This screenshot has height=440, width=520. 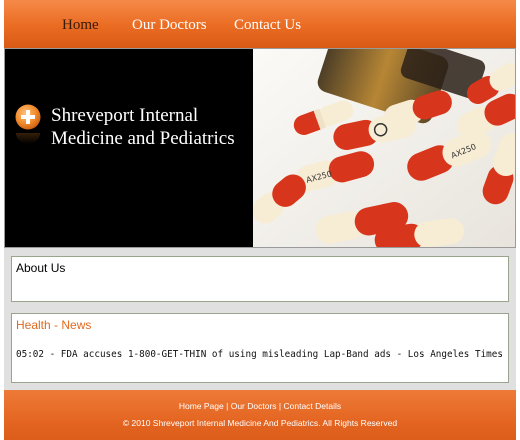 I want to click on about-us-title: About Us, so click(x=41, y=268).